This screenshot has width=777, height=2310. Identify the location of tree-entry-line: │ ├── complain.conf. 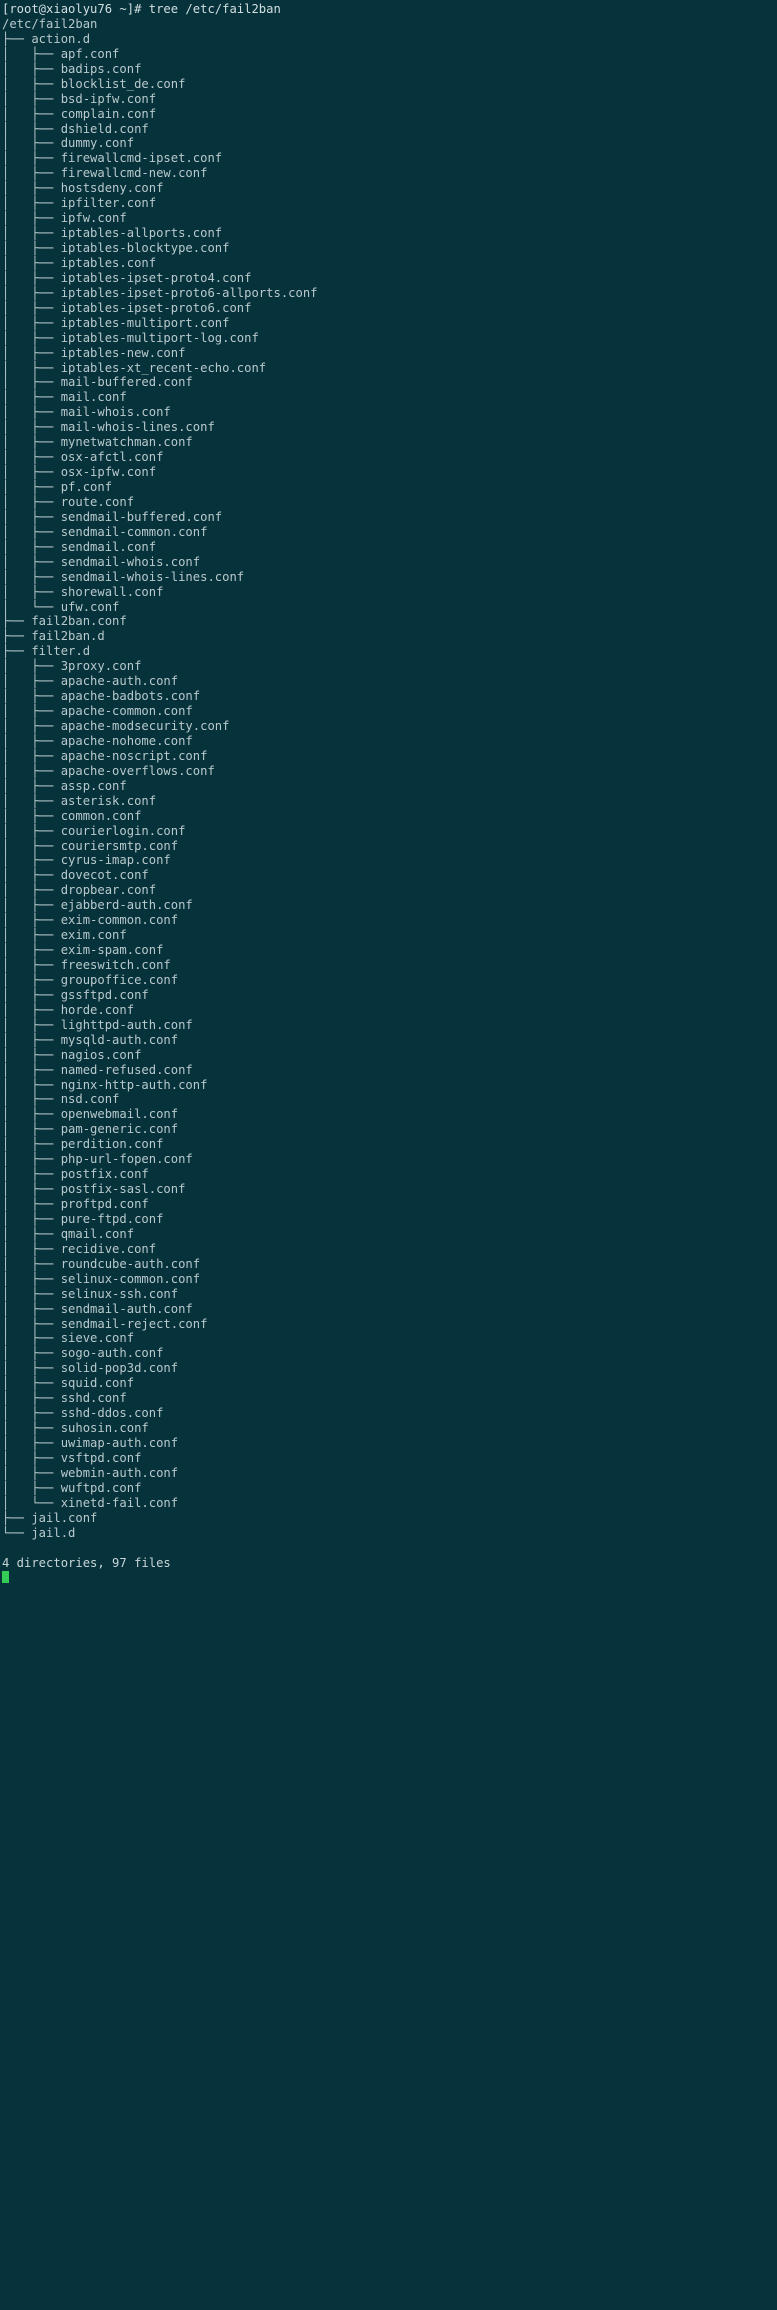
(79, 113).